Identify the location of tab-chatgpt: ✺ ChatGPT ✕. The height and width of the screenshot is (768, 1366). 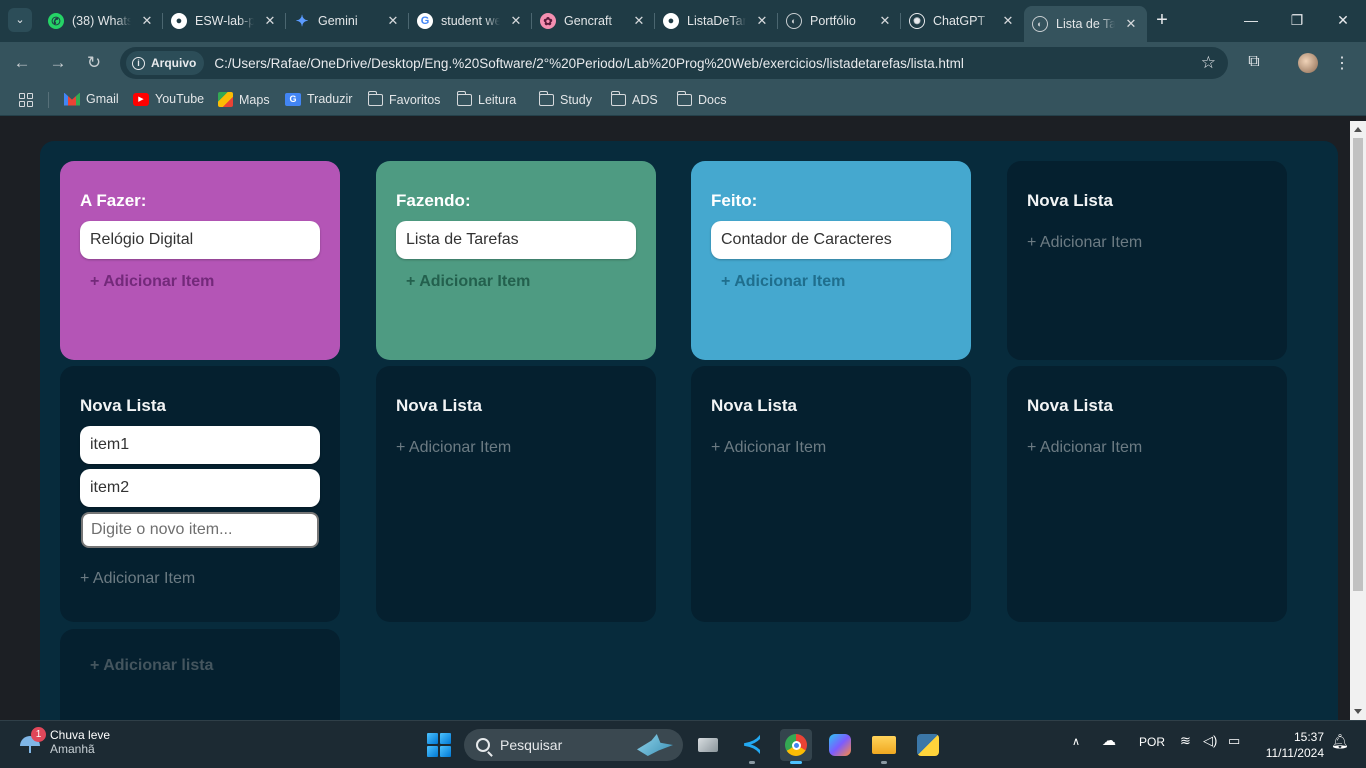
(962, 21).